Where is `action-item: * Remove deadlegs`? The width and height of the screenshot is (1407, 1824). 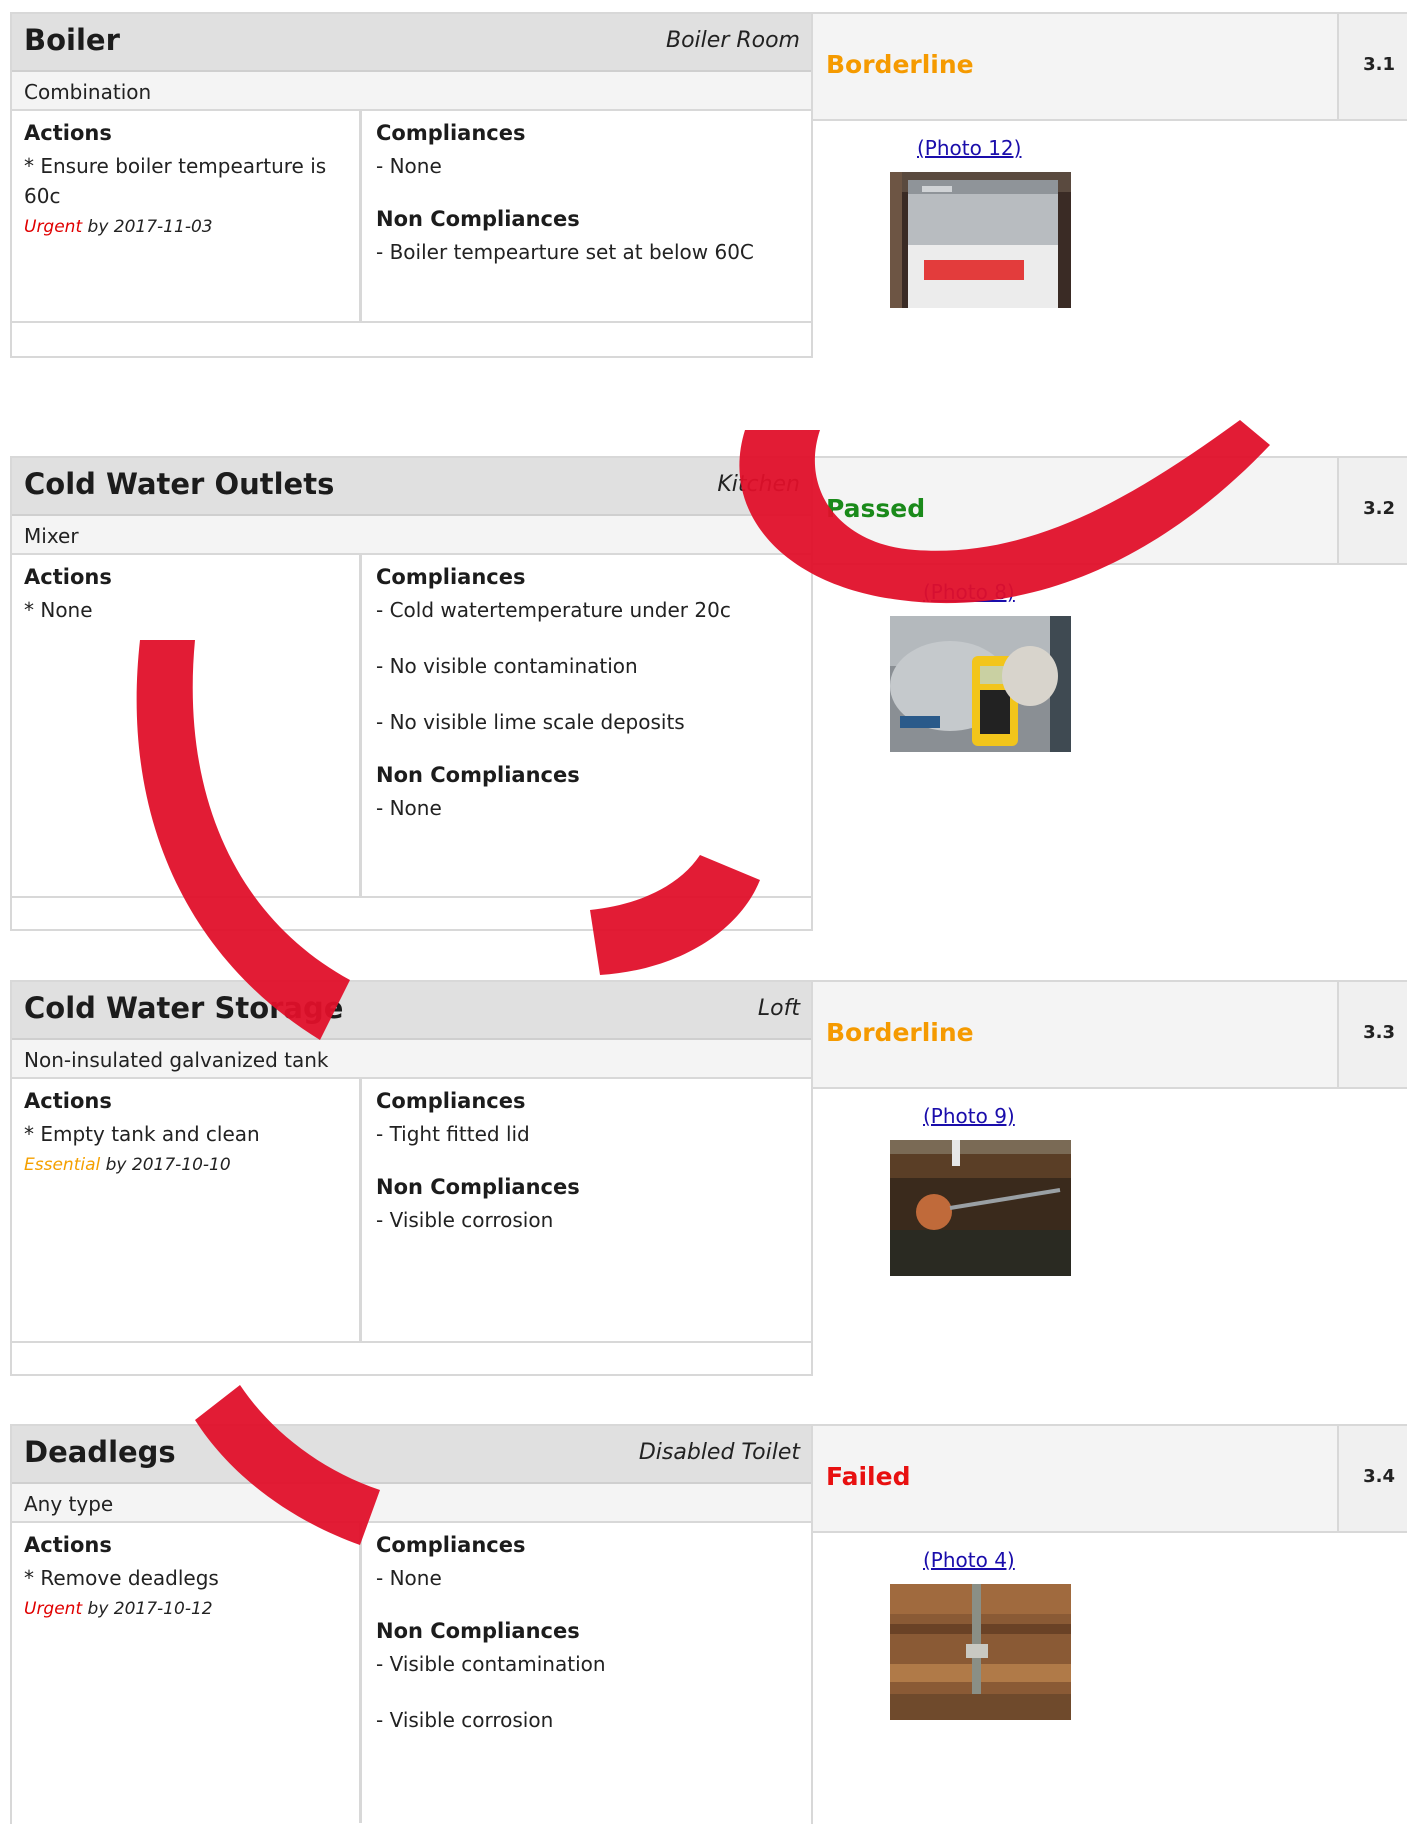
action-item: * Remove deadlegs is located at coordinates (121, 1578).